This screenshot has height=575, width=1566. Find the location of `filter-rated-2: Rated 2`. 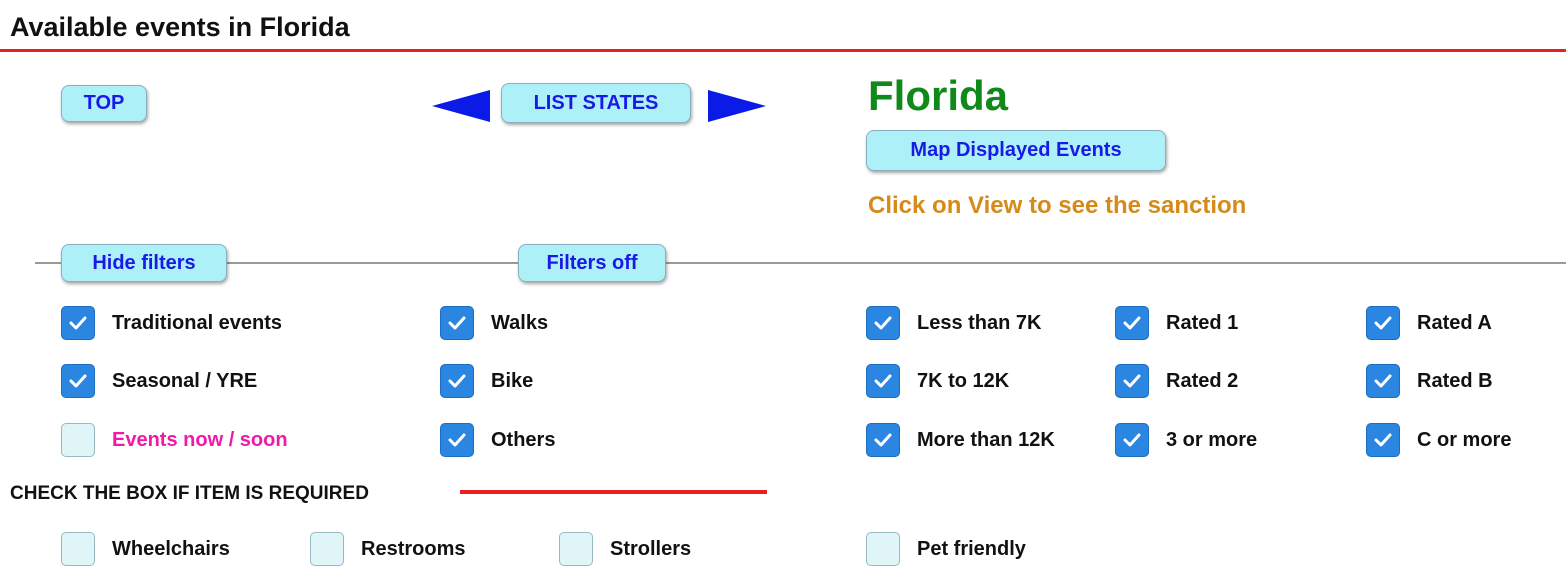

filter-rated-2: Rated 2 is located at coordinates (1176, 381).